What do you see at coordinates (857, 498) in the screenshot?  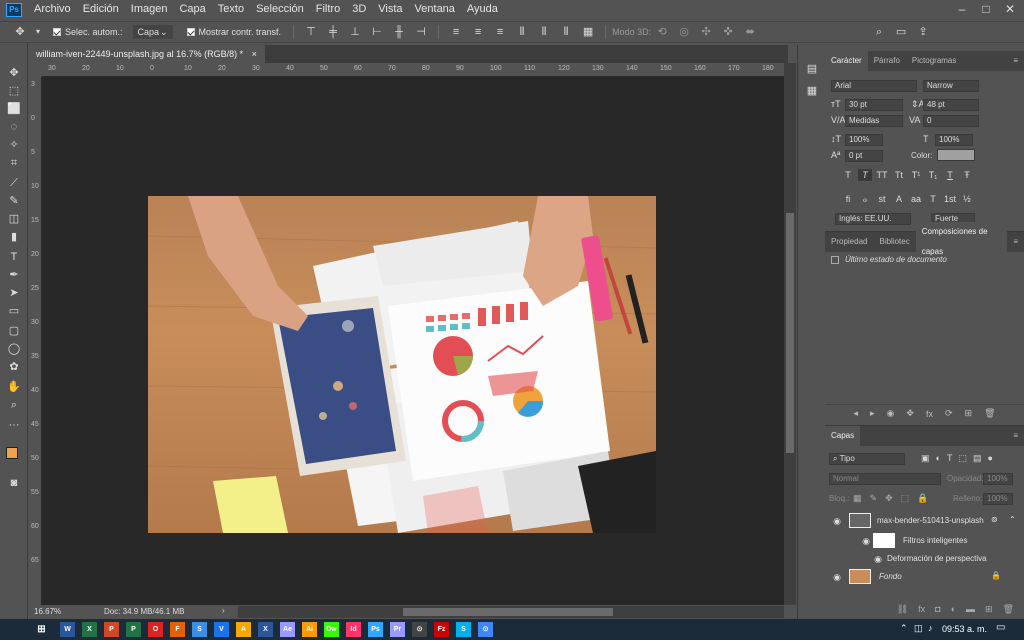 I see `lock-transparent-icon: ▦` at bounding box center [857, 498].